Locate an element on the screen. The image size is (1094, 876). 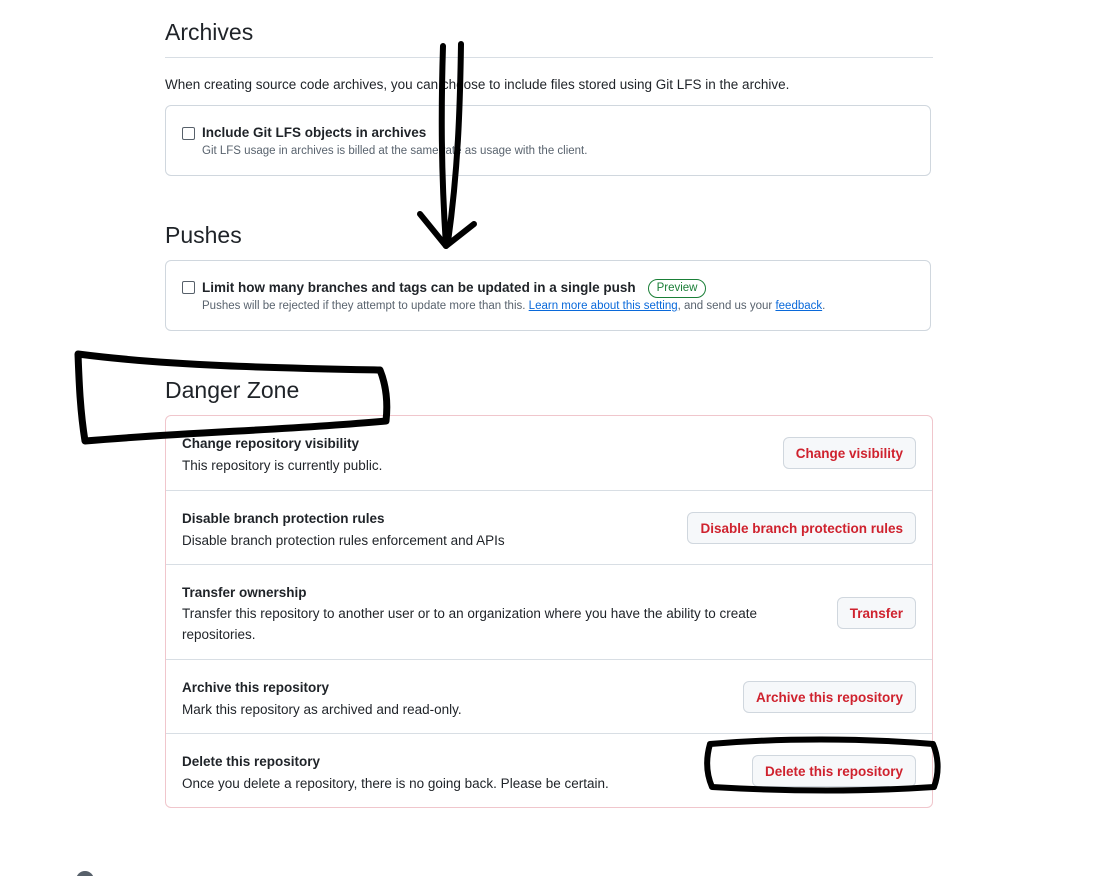
danger-zone-heading: Danger Zone is located at coordinates (232, 390).